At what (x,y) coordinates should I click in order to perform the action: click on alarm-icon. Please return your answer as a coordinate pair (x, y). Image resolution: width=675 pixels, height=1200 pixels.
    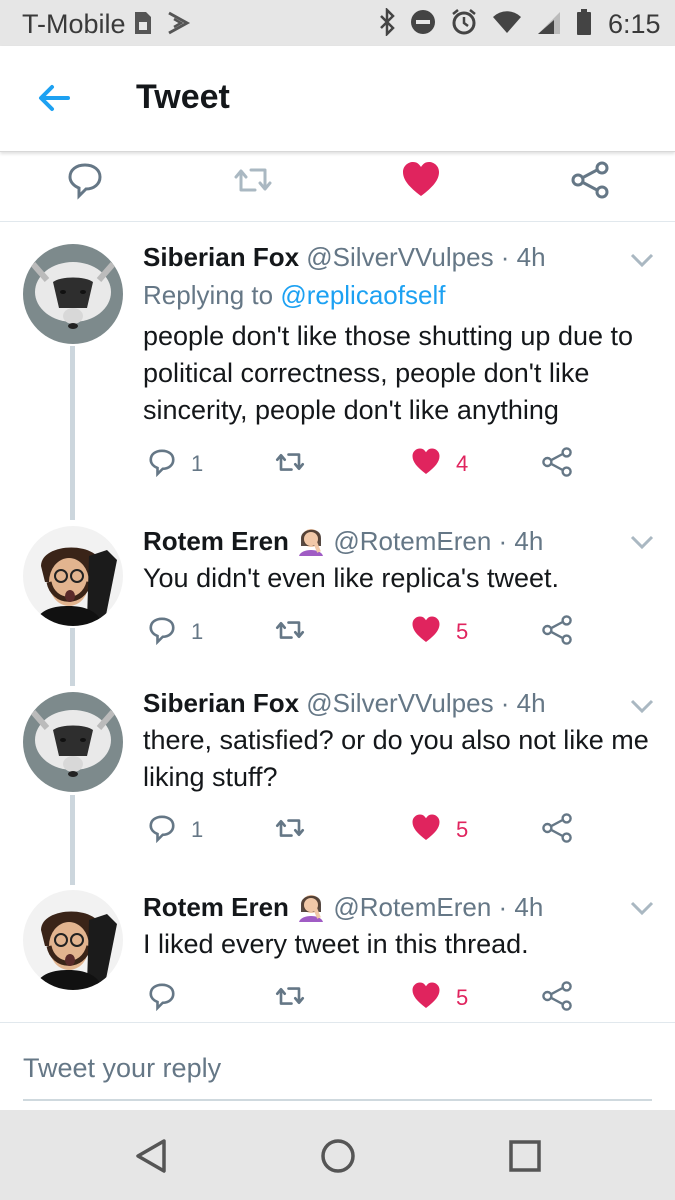
    Looking at the image, I should click on (464, 22).